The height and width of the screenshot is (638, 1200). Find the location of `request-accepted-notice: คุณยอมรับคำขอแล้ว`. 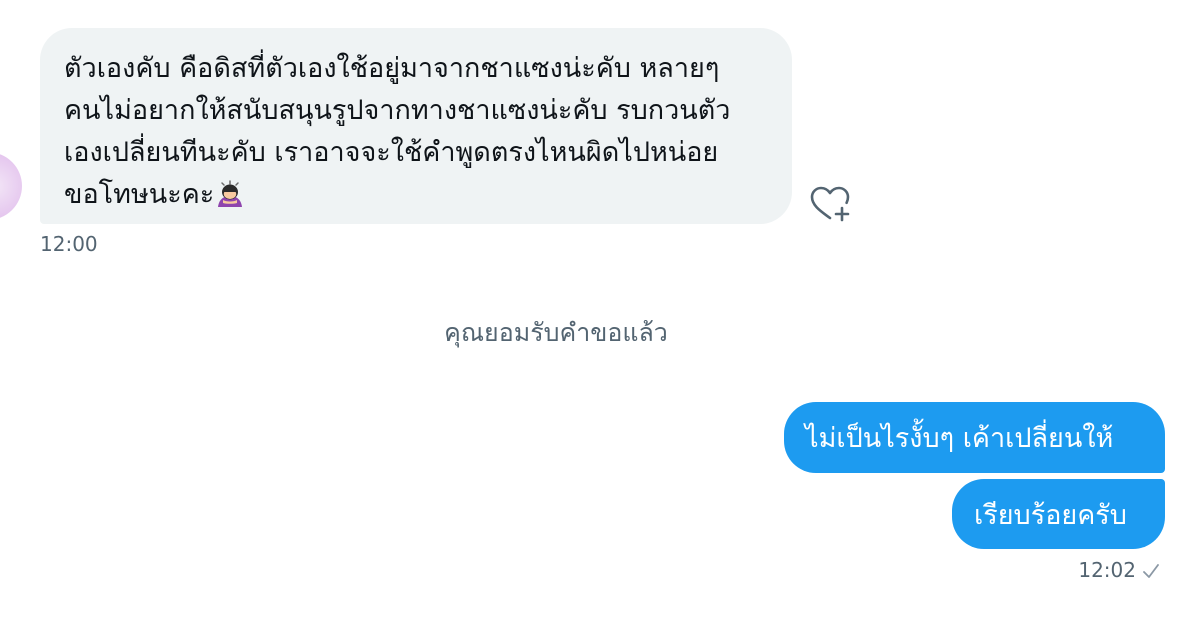

request-accepted-notice: คุณยอมรับคำขอแล้ว is located at coordinates (556, 332).